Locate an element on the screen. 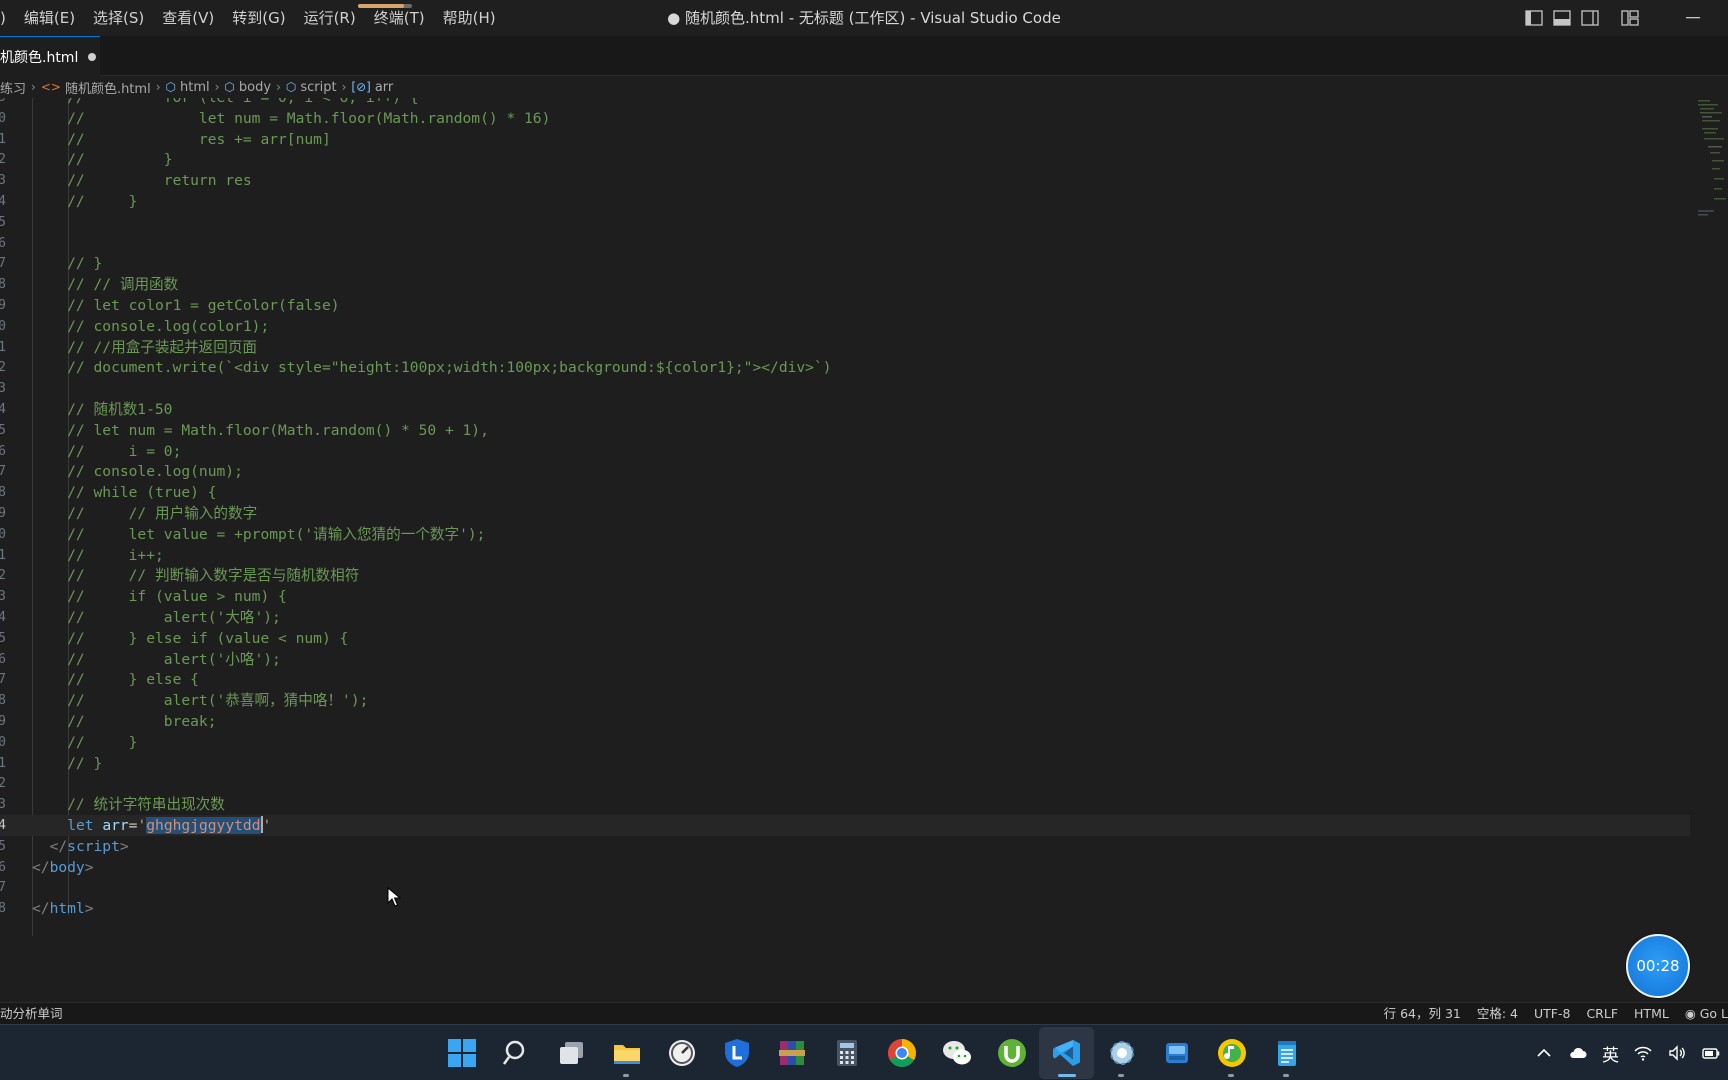 This screenshot has height=1080, width=1728. taskbar-calculator is located at coordinates (846, 1053).